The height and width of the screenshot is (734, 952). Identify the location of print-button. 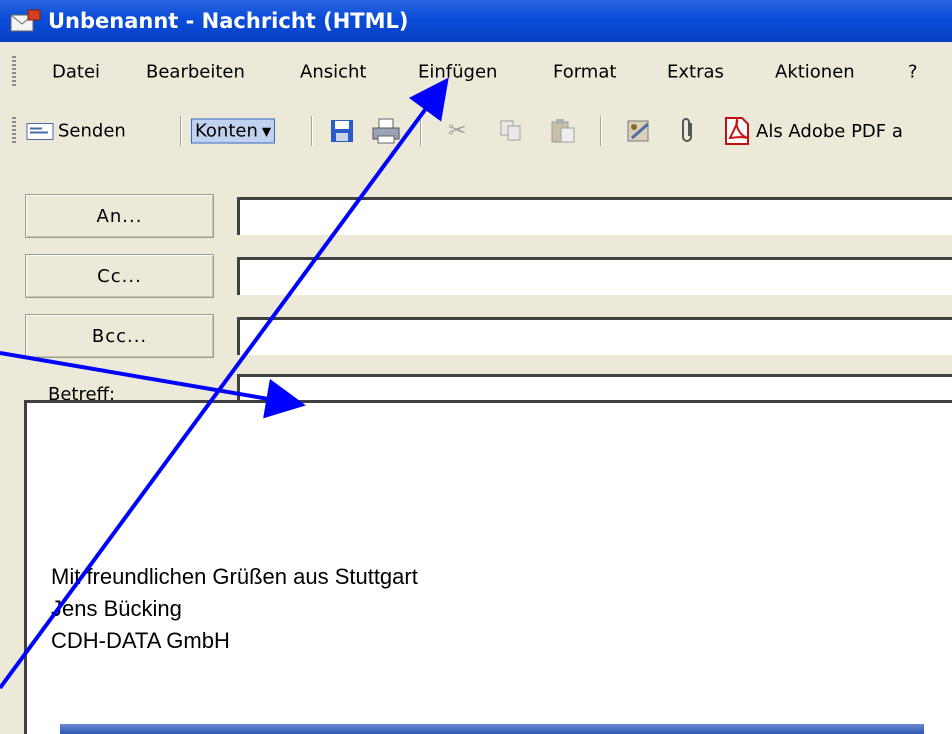
(386, 131).